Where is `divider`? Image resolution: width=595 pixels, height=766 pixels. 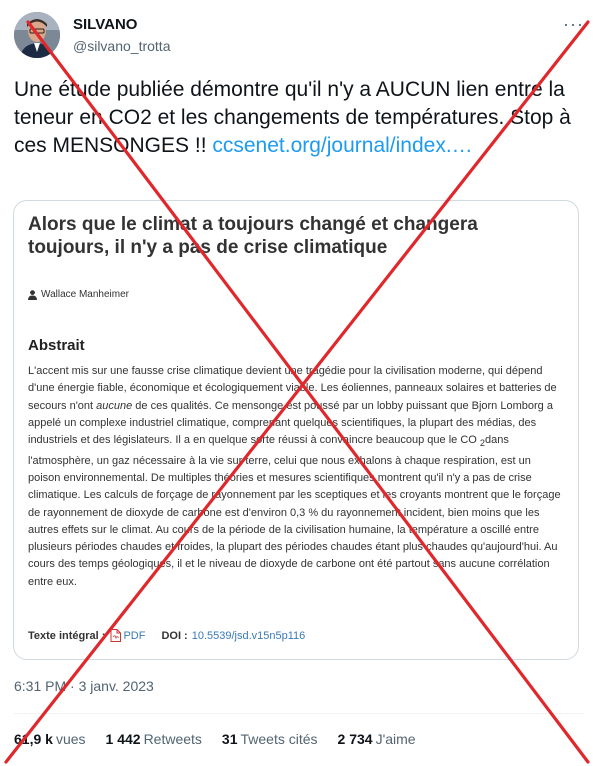
divider is located at coordinates (299, 713).